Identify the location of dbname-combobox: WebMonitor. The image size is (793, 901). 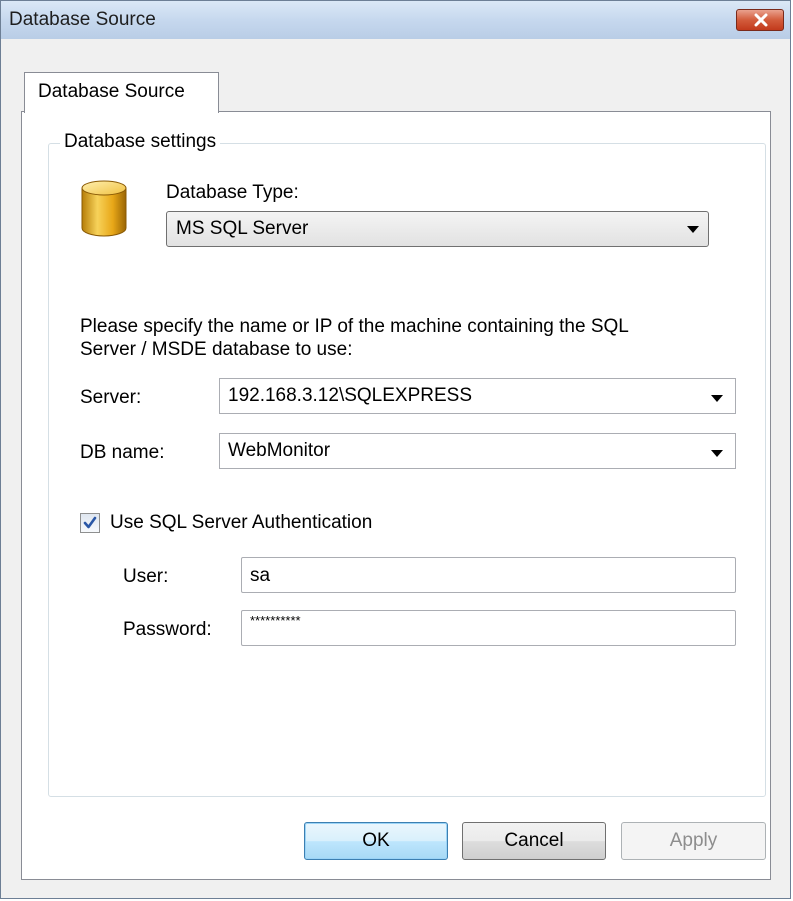
(477, 451).